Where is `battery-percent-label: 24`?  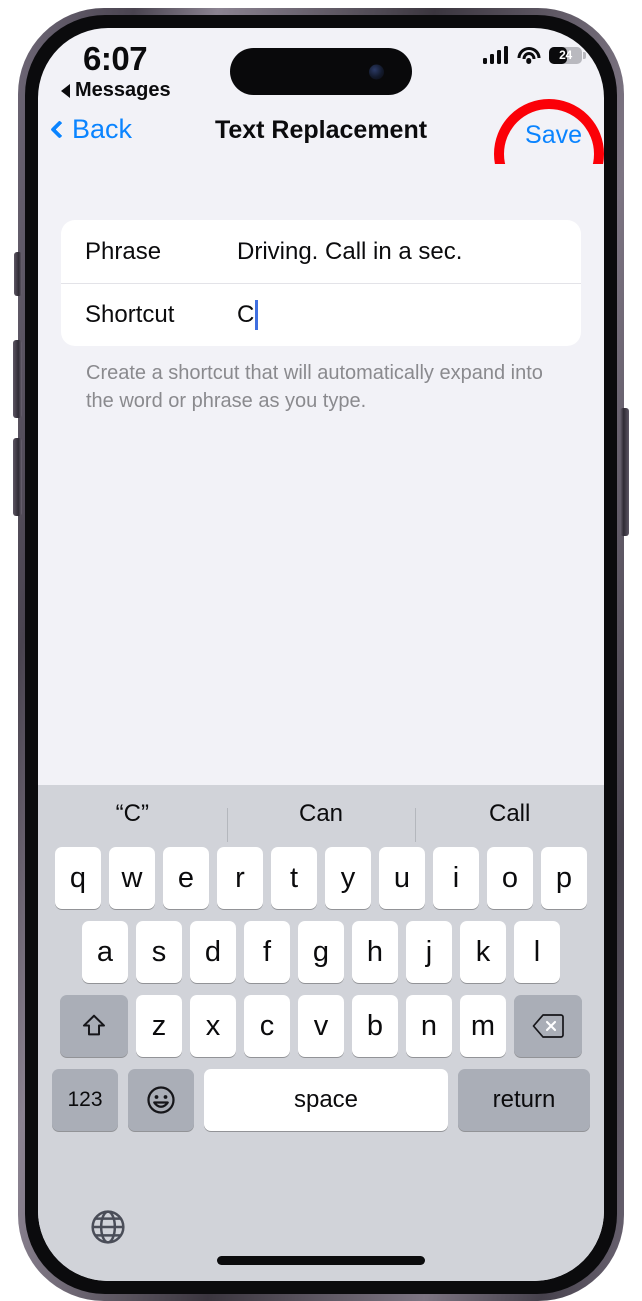
battery-percent-label: 24 is located at coordinates (565, 55).